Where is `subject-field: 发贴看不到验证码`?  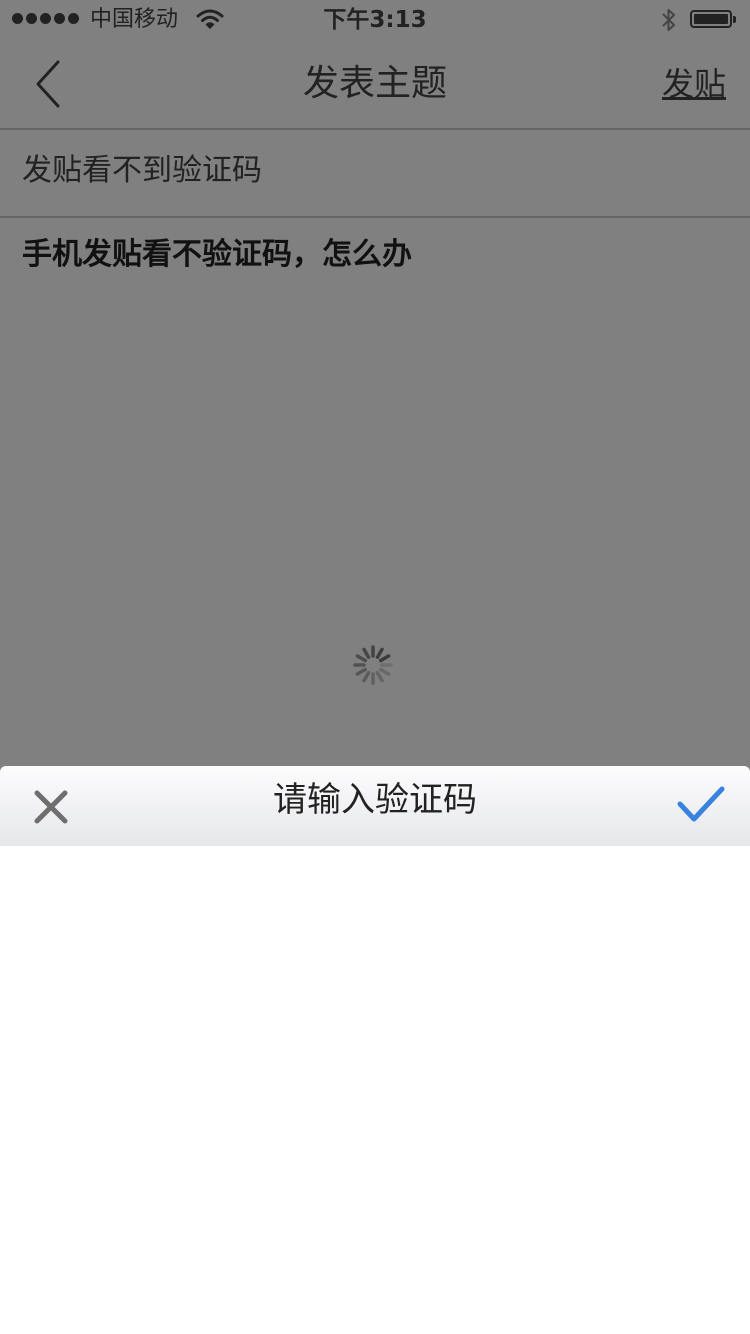 subject-field: 发贴看不到验证码 is located at coordinates (142, 171).